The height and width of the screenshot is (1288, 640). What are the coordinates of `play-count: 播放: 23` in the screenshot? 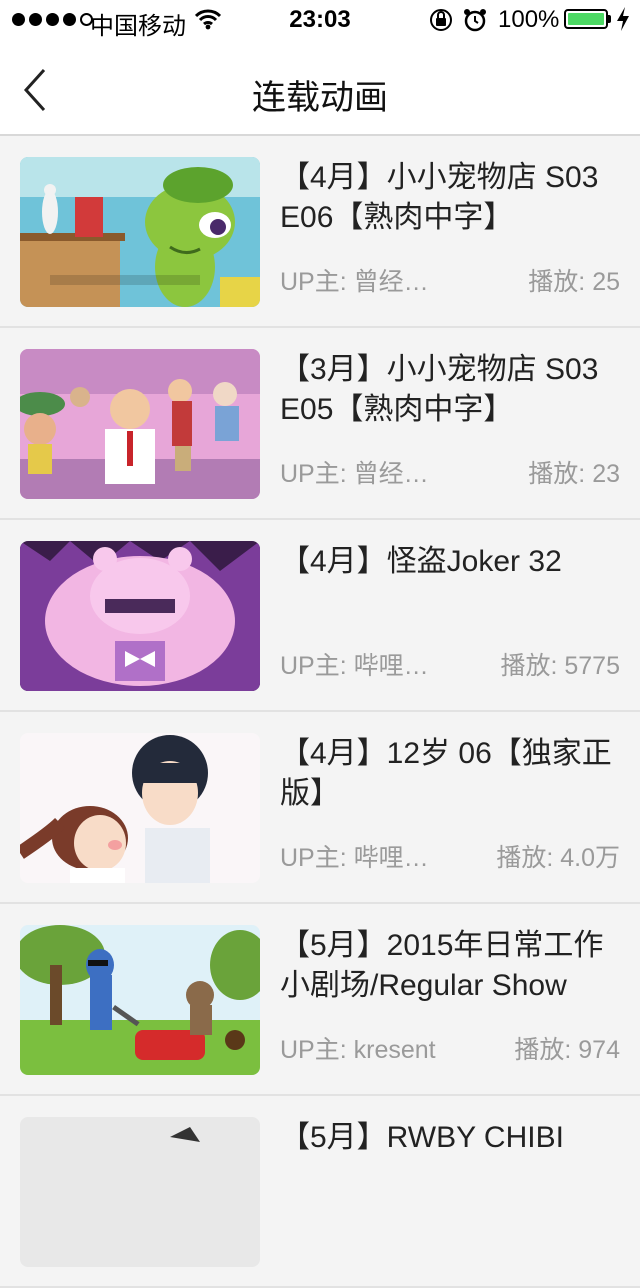 It's located at (574, 474).